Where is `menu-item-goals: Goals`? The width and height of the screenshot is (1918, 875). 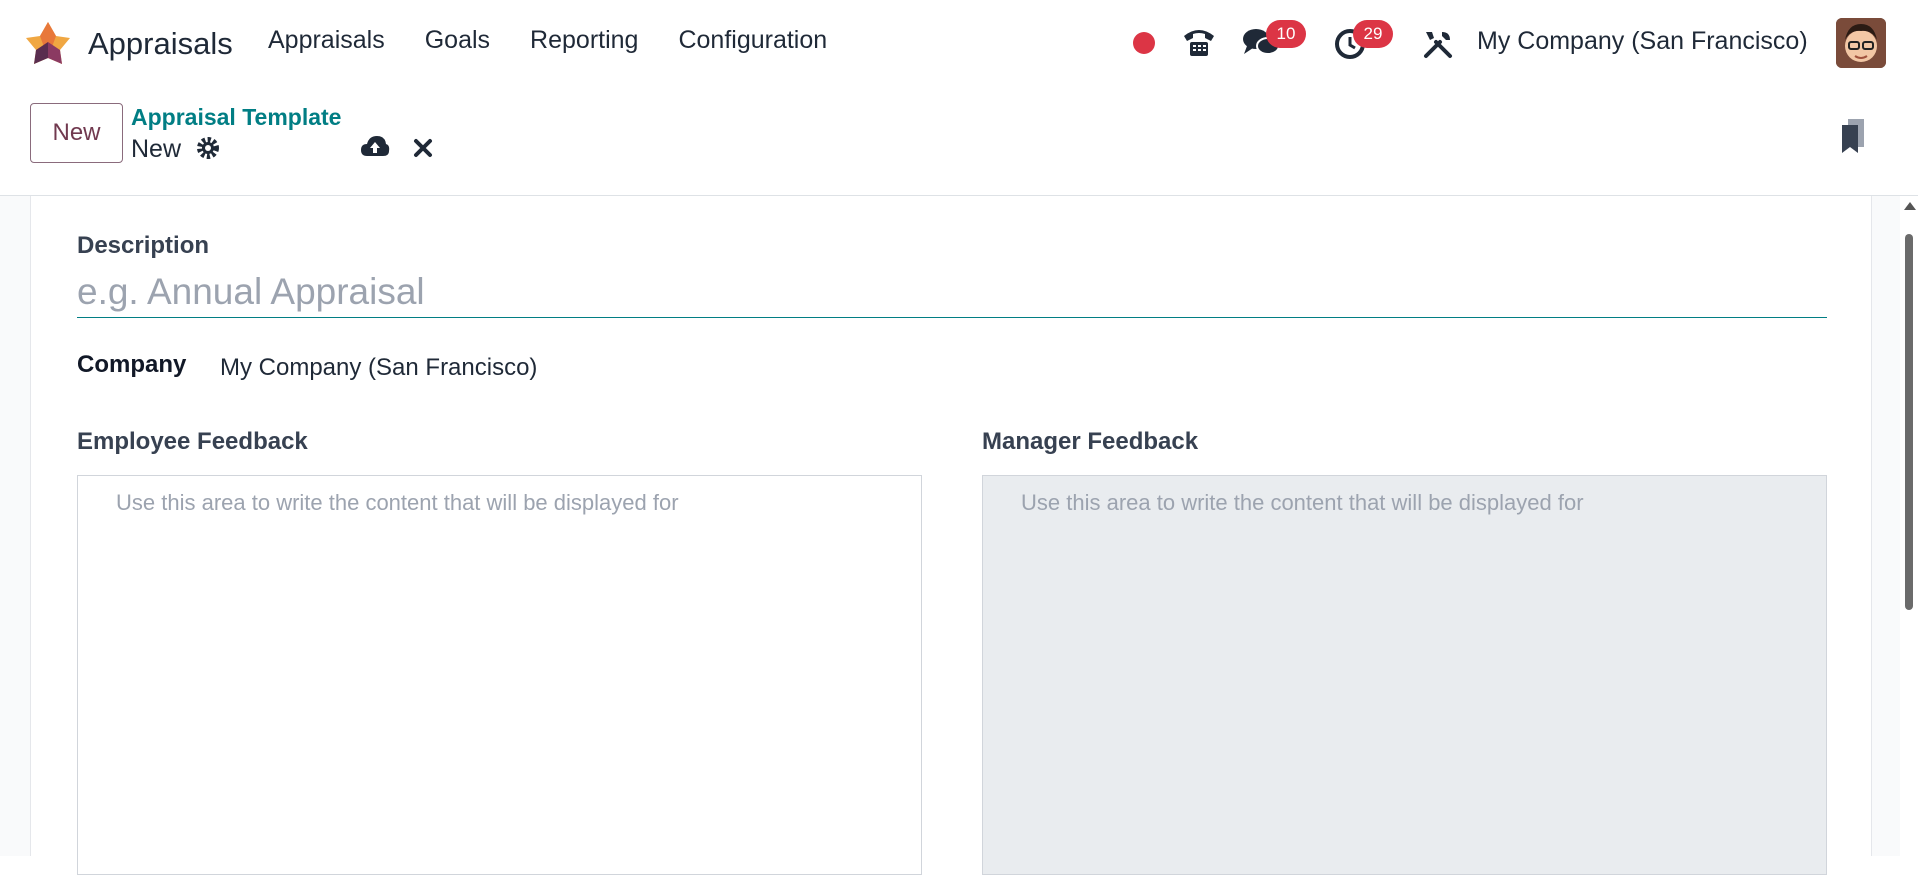
menu-item-goals: Goals is located at coordinates (457, 40).